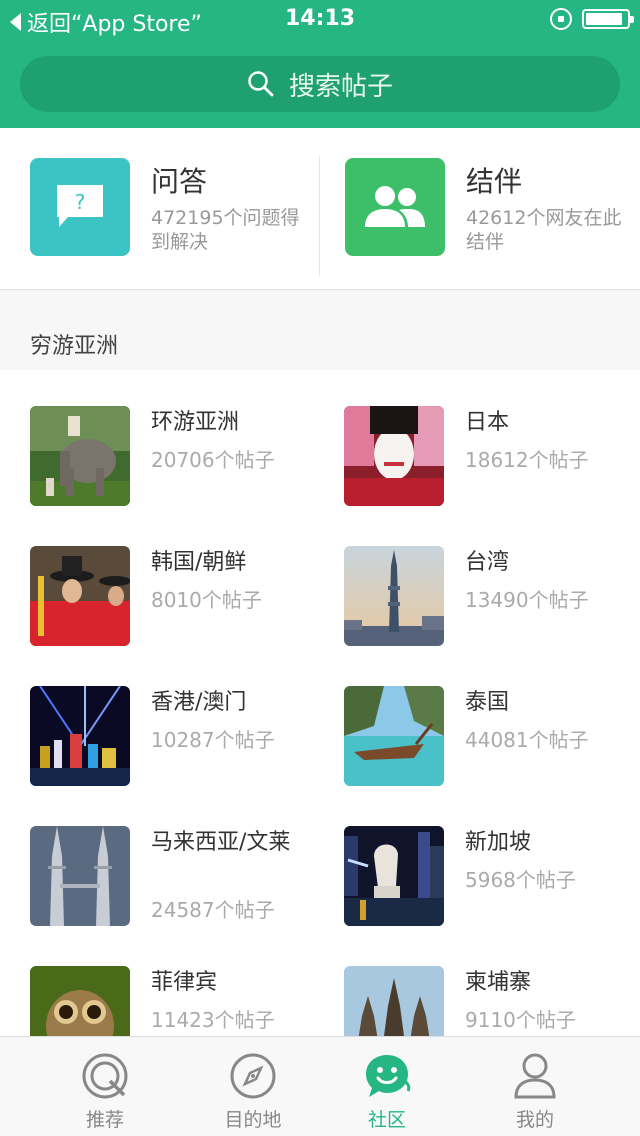  I want to click on destination-thailand: 泰国 44081个帖子, so click(492, 736).